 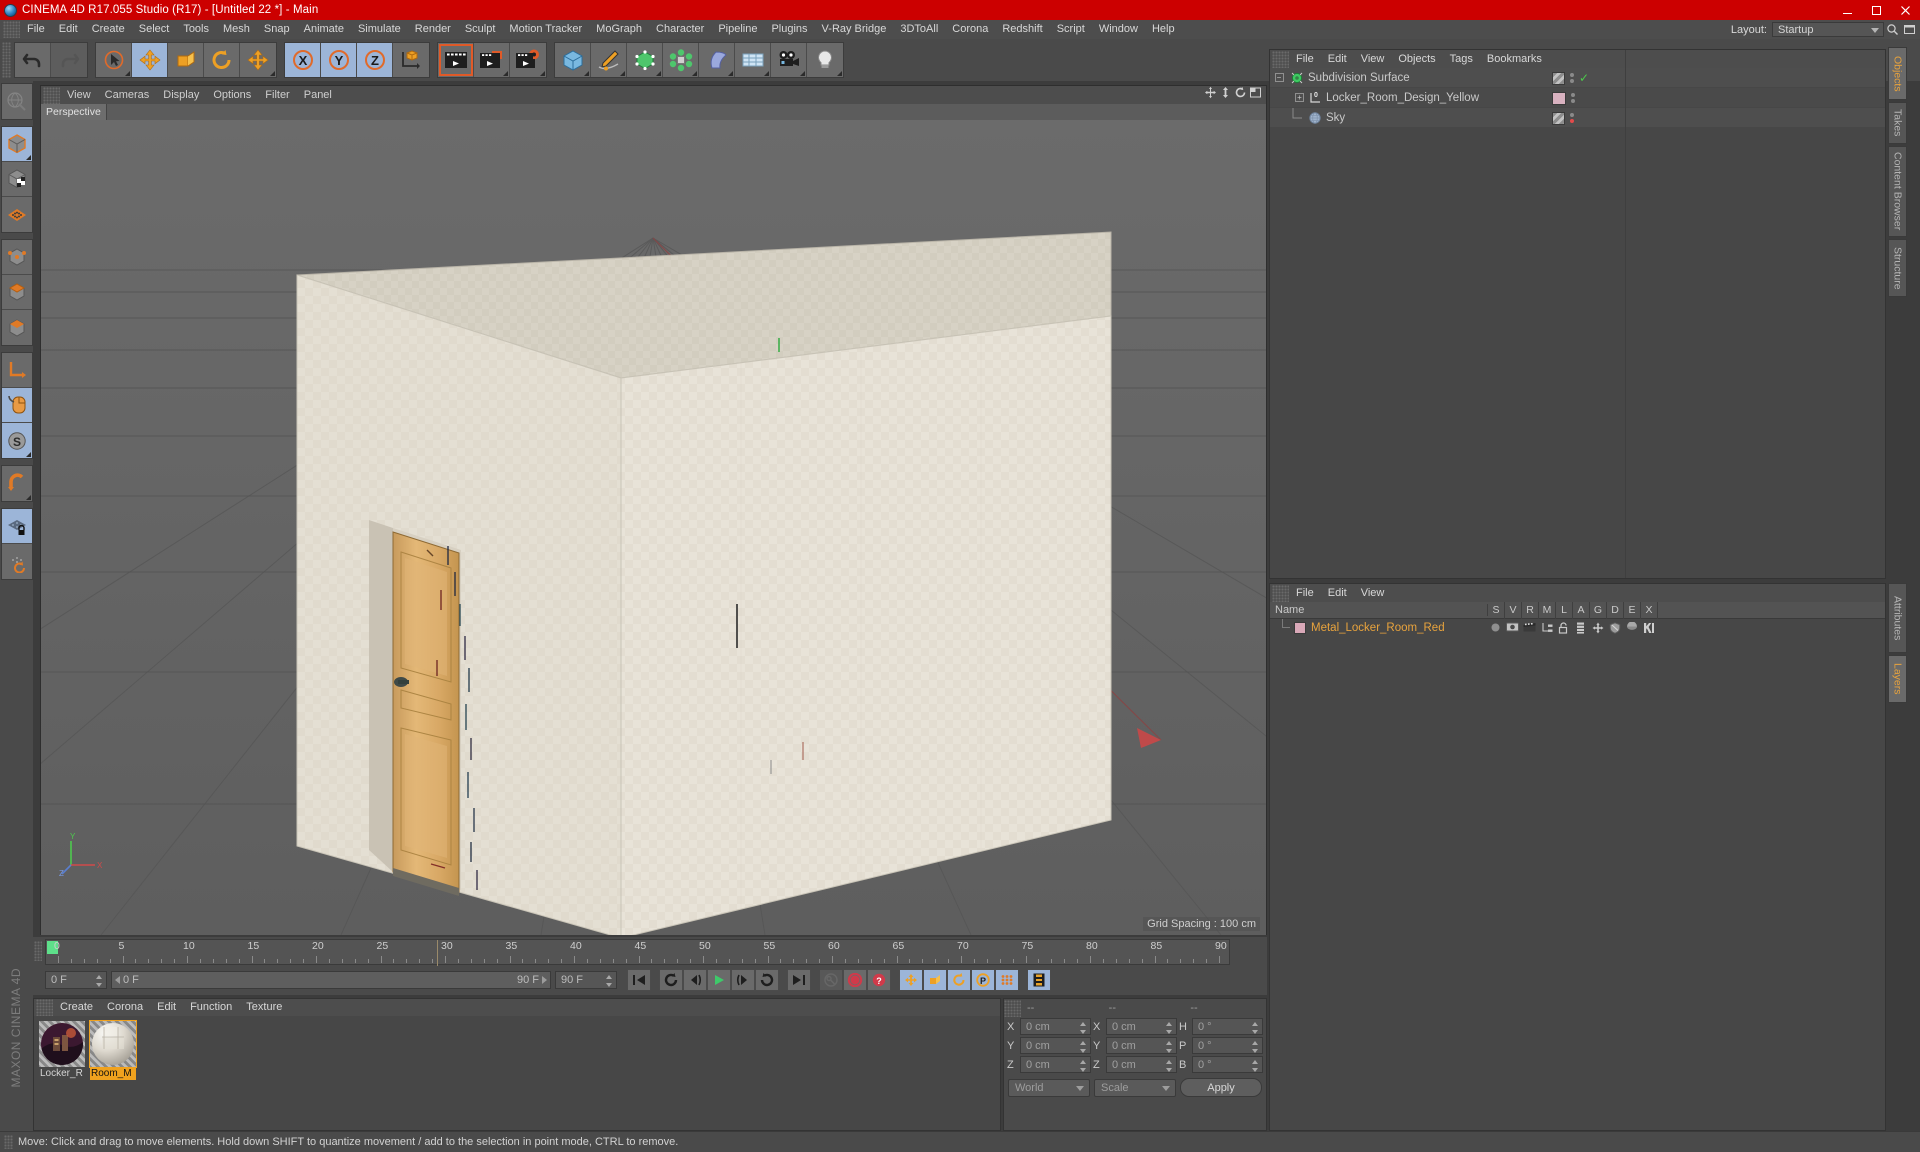 I want to click on menu-corona: Corona, so click(x=970, y=29).